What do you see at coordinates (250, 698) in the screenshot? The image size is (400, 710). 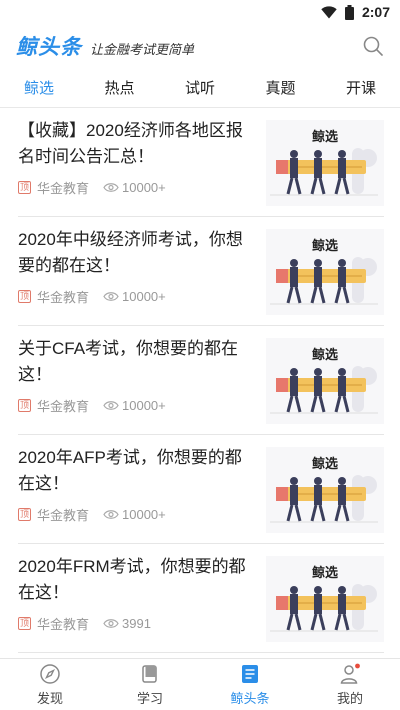 I see `nav-news-label: 鲸头条` at bounding box center [250, 698].